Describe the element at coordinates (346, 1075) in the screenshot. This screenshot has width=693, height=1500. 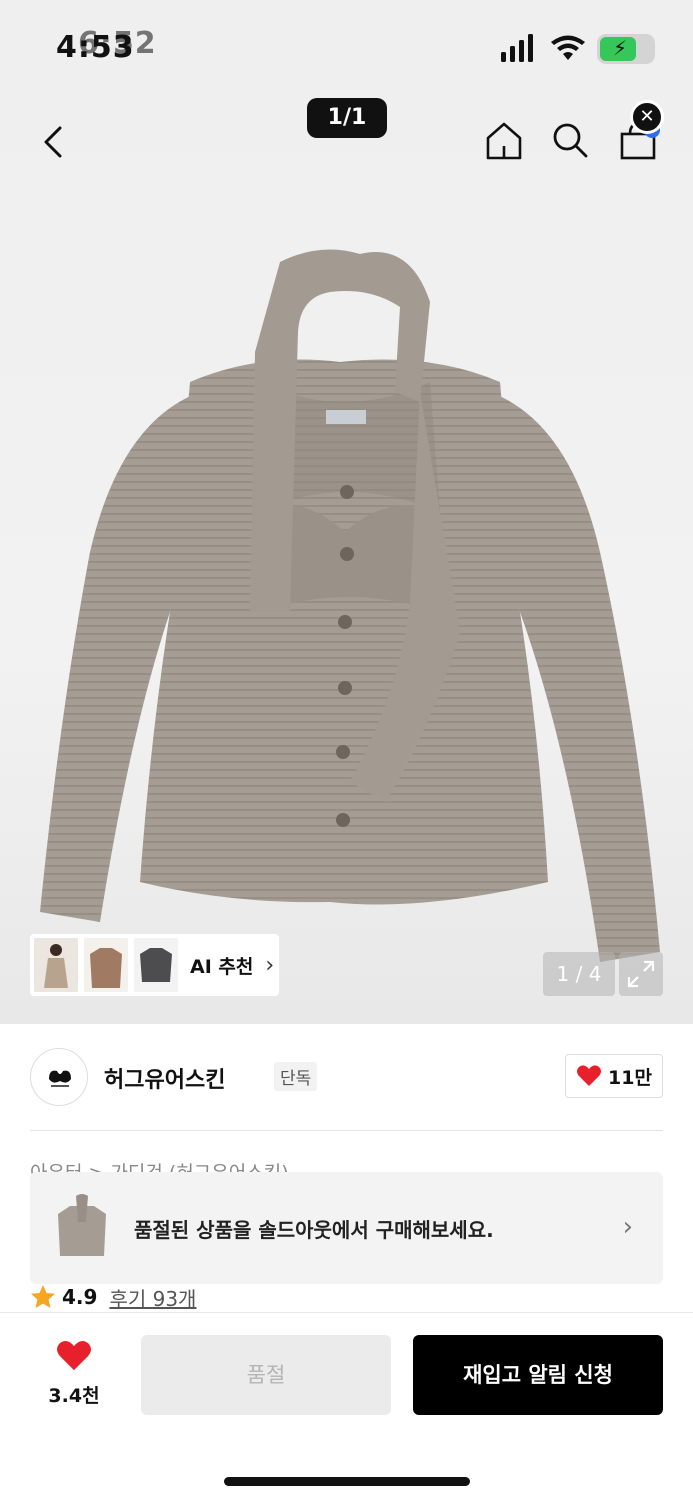
I see `brand-row: 허그유어스킨 단독 11만` at that location.